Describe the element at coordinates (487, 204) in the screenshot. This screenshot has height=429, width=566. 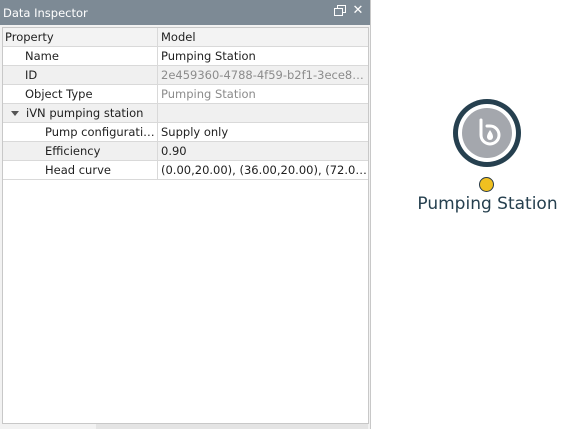
I see `node-label: Pumping Station` at that location.